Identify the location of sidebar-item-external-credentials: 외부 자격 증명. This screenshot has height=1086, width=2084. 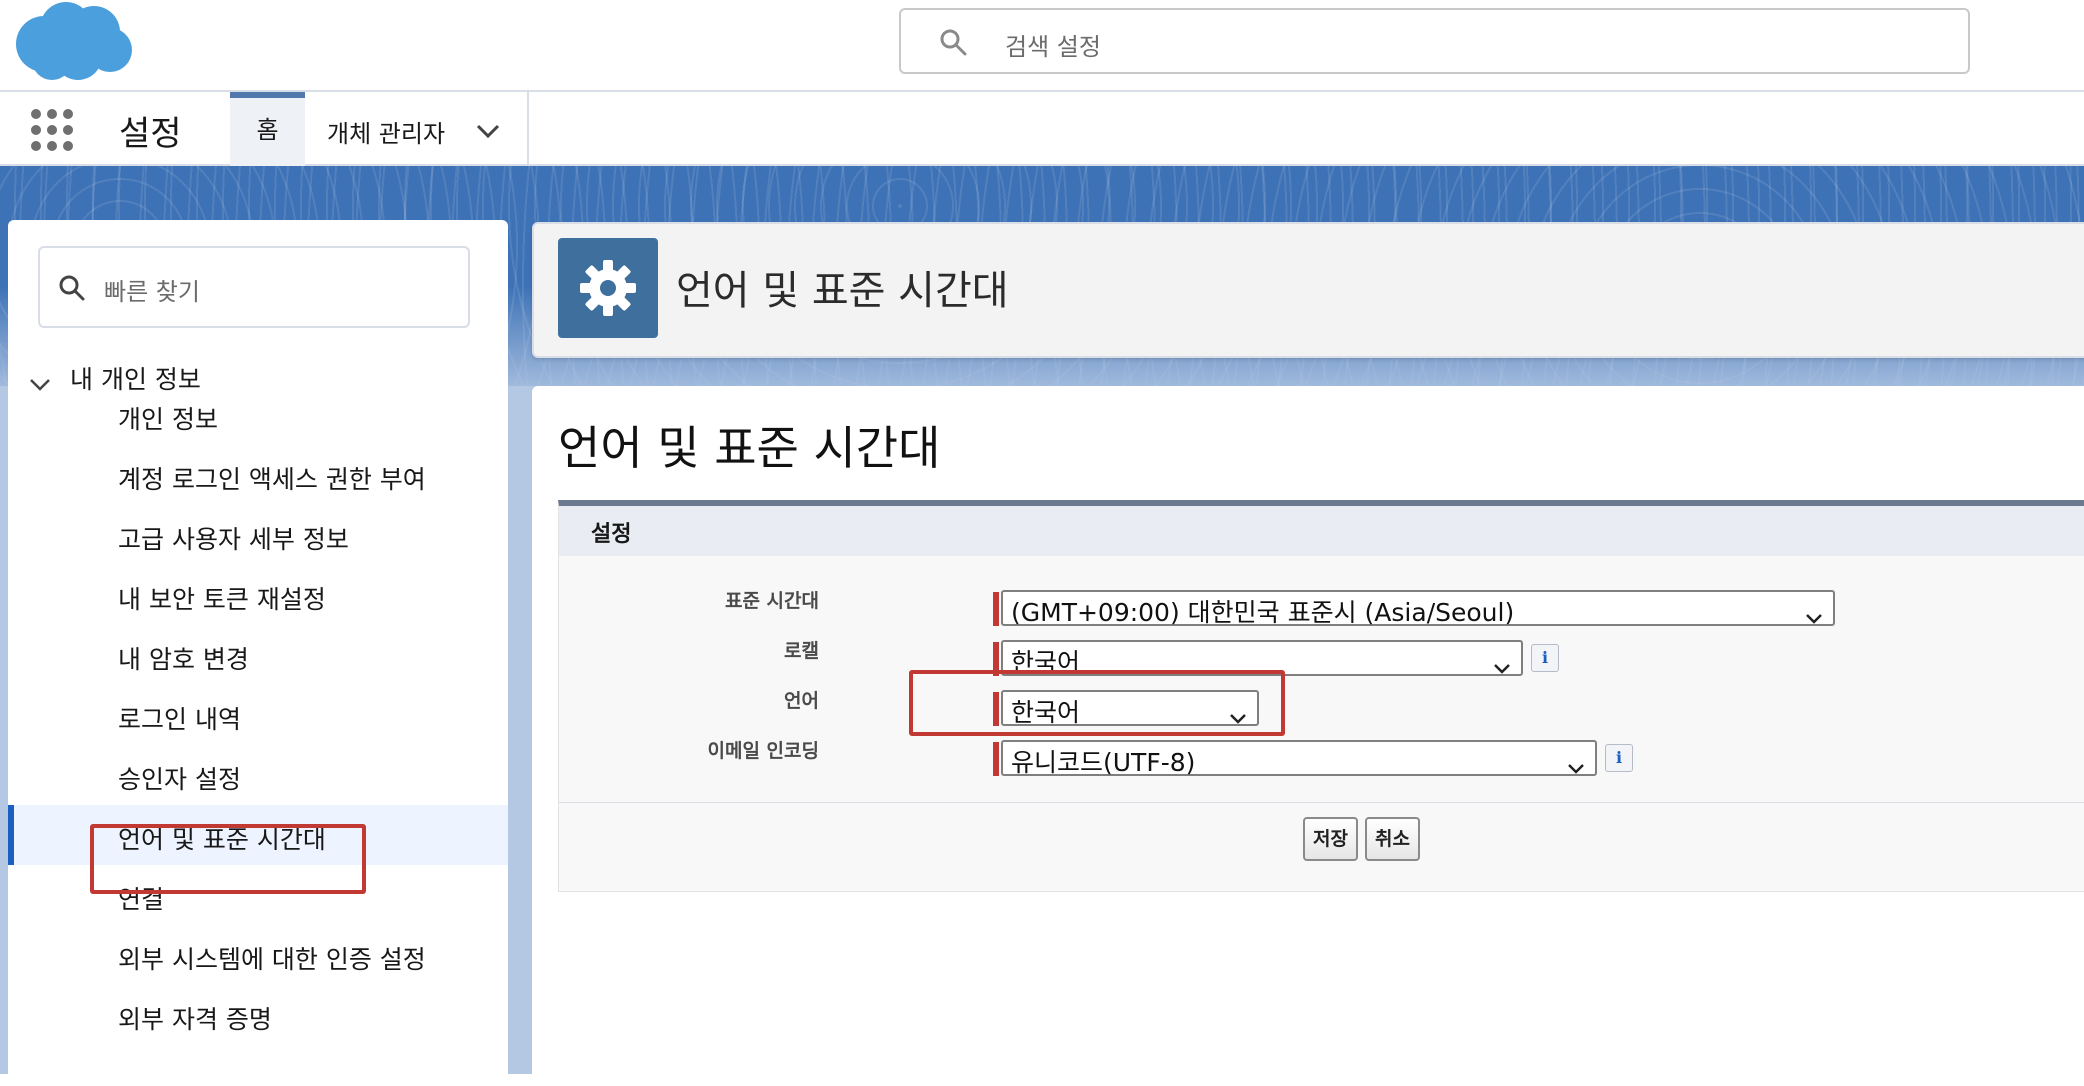
(258, 1015).